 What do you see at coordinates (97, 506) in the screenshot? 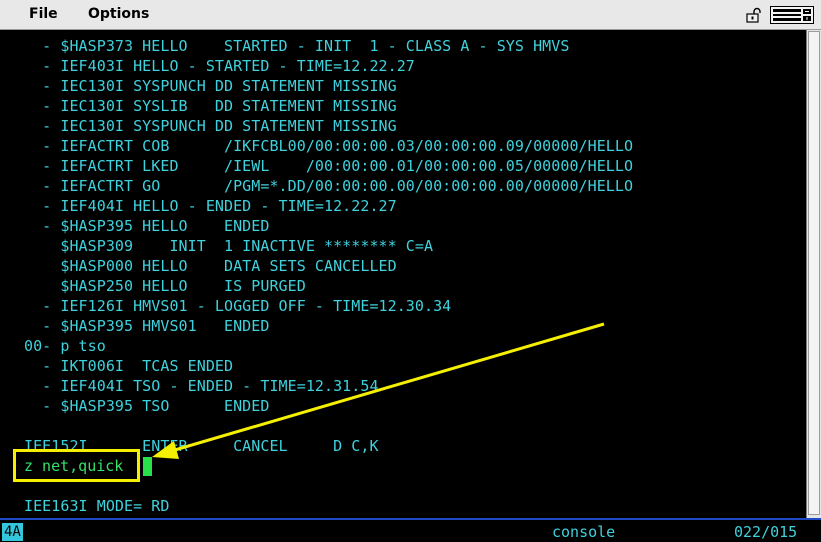
I see `mode-line: IEE163I MODE= RD` at bounding box center [97, 506].